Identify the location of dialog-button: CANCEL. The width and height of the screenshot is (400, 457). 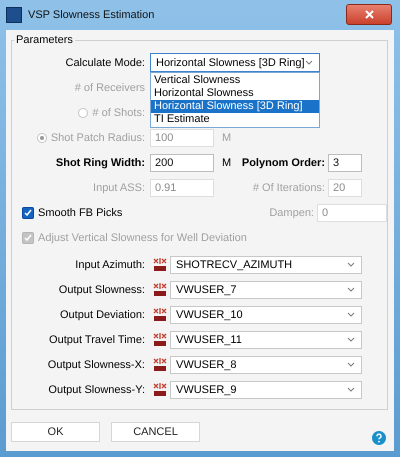
(155, 432).